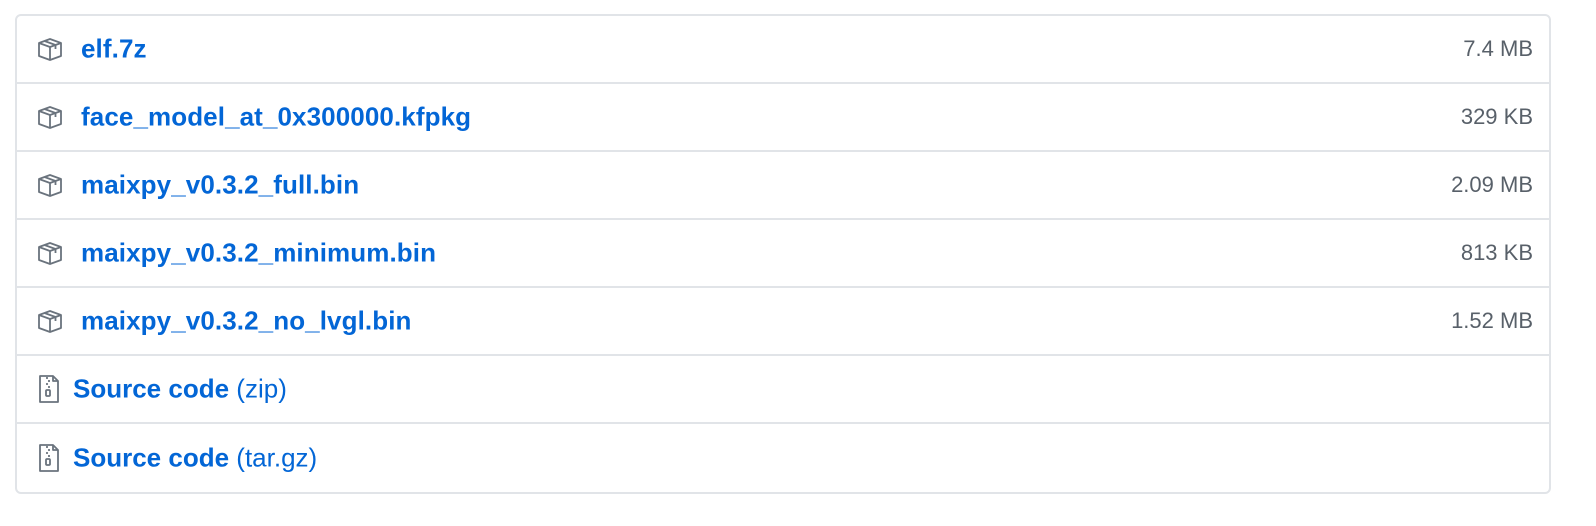  I want to click on source-code-zip-link: Source code (zip), so click(180, 389).